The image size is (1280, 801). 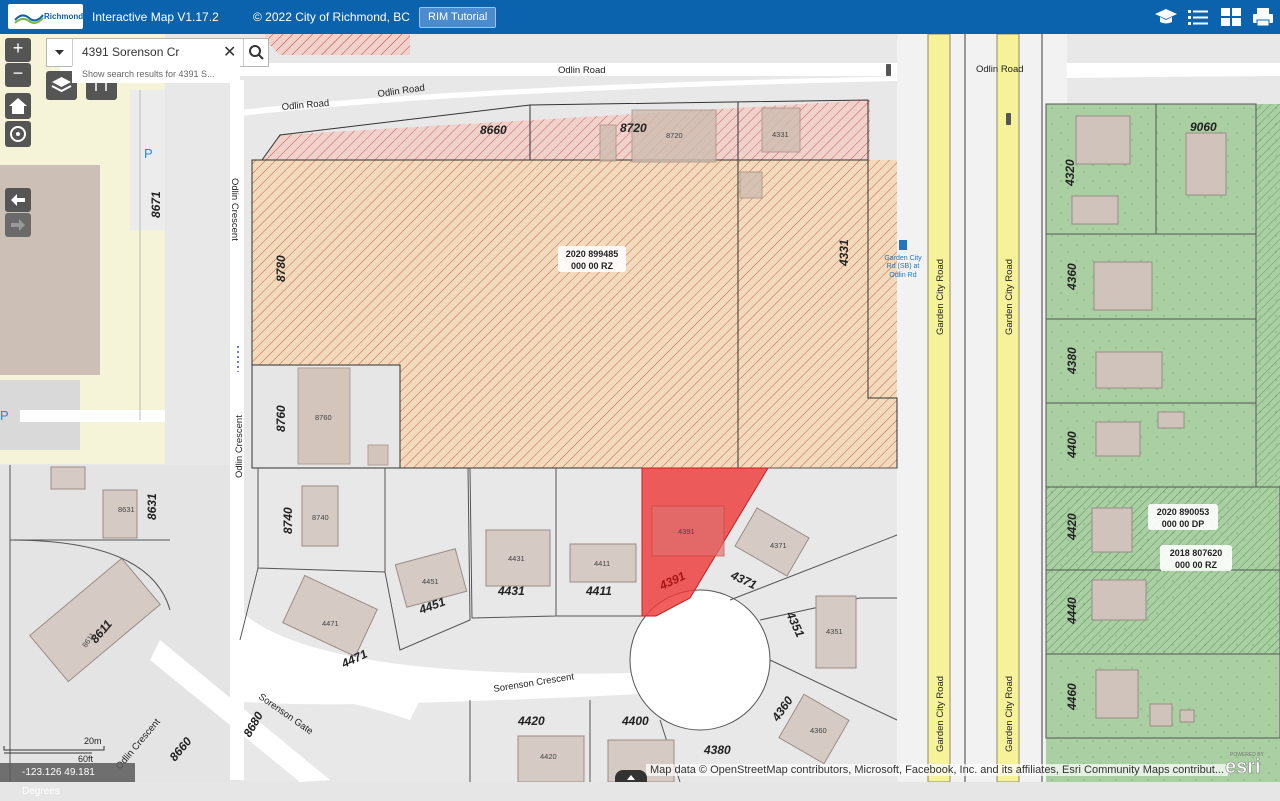 What do you see at coordinates (18, 75) in the screenshot?
I see `zoom-out-button: −` at bounding box center [18, 75].